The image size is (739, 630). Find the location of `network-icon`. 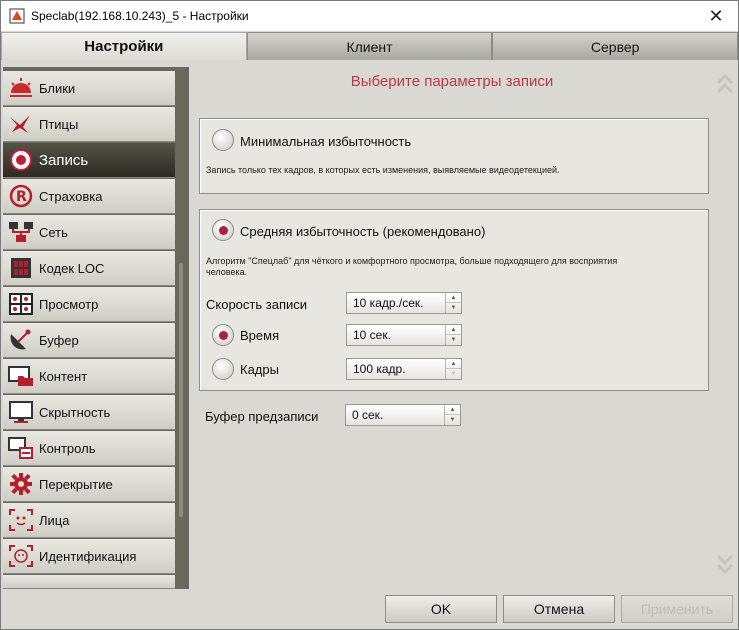

network-icon is located at coordinates (21, 232).